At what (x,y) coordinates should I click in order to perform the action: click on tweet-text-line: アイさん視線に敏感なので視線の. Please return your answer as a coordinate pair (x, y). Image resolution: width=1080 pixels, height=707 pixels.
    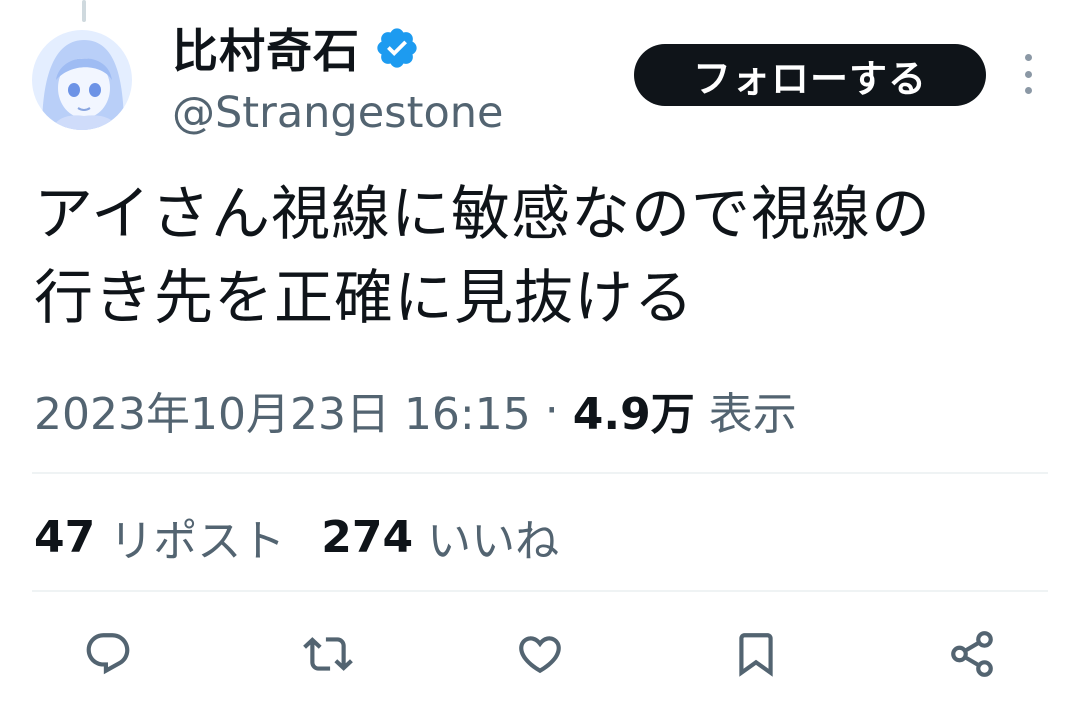
    Looking at the image, I should click on (483, 213).